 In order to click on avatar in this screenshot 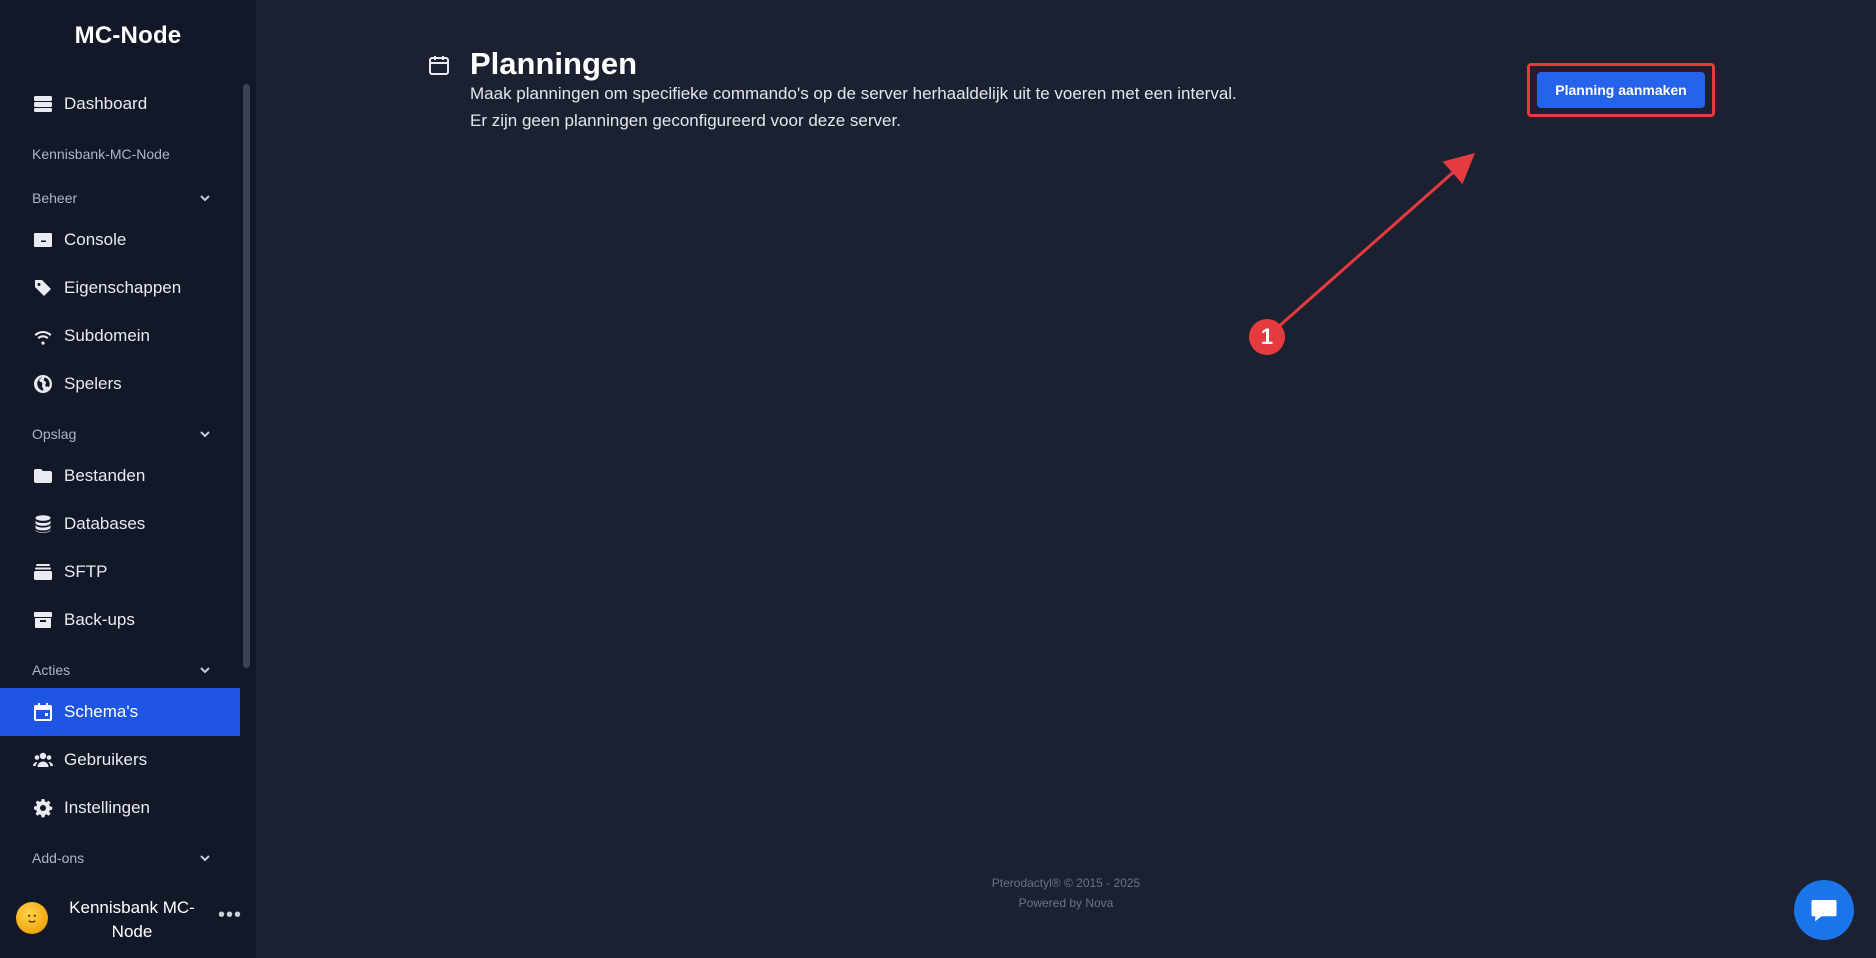, I will do `click(32, 918)`.